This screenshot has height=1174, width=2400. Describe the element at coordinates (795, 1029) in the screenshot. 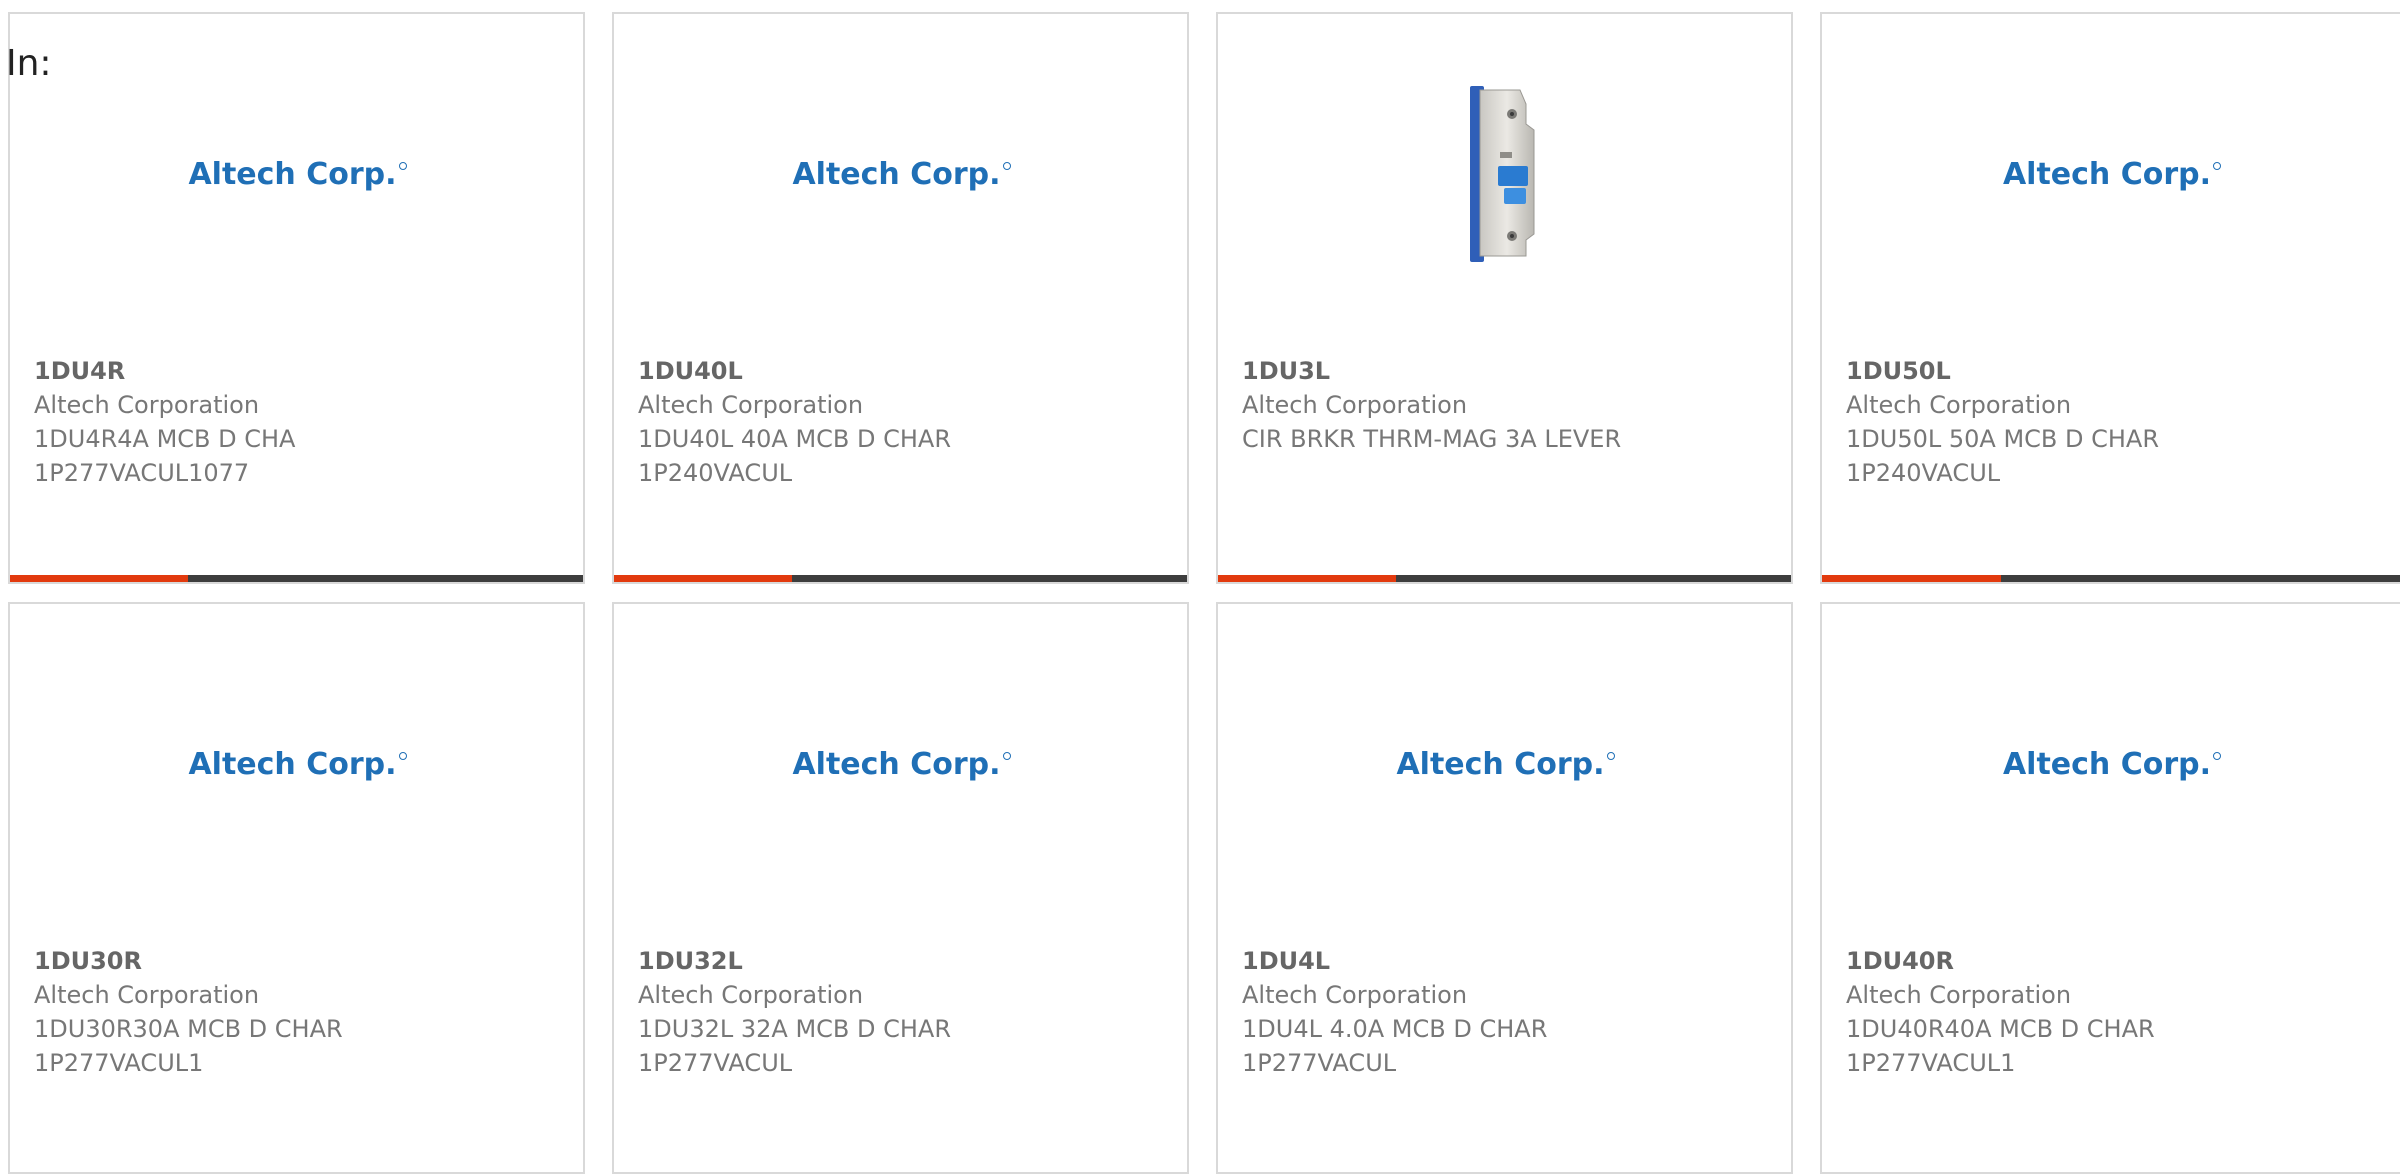

I see `product-description-line1: 1DU32L 32A MCB D CHAR` at that location.